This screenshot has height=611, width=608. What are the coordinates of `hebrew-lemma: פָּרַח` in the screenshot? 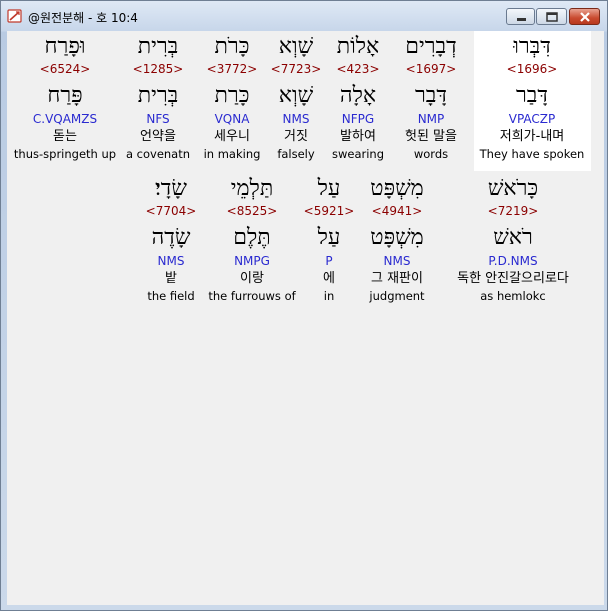 It's located at (65, 95).